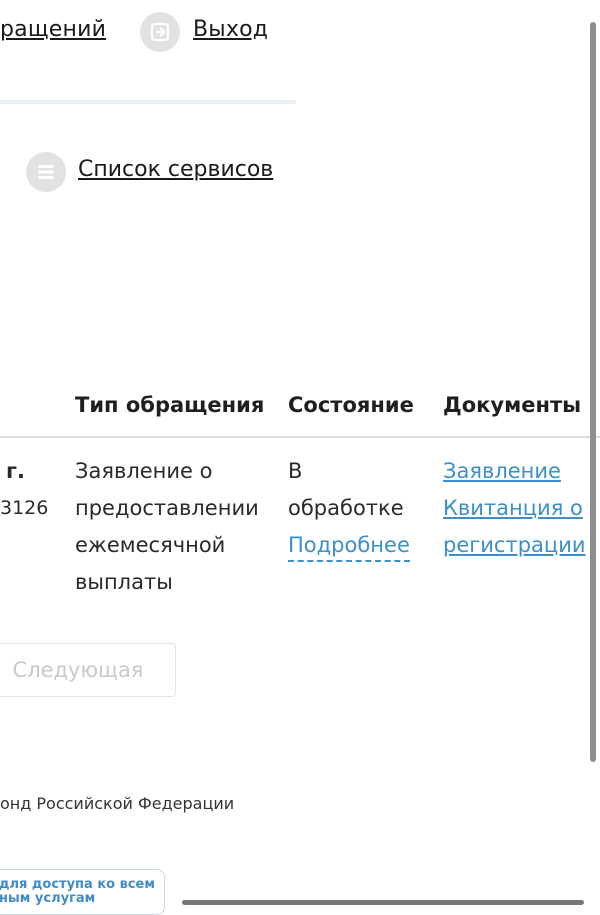 This screenshot has height=915, width=600. What do you see at coordinates (349, 546) in the screenshot?
I see `details-link: Подробнее` at bounding box center [349, 546].